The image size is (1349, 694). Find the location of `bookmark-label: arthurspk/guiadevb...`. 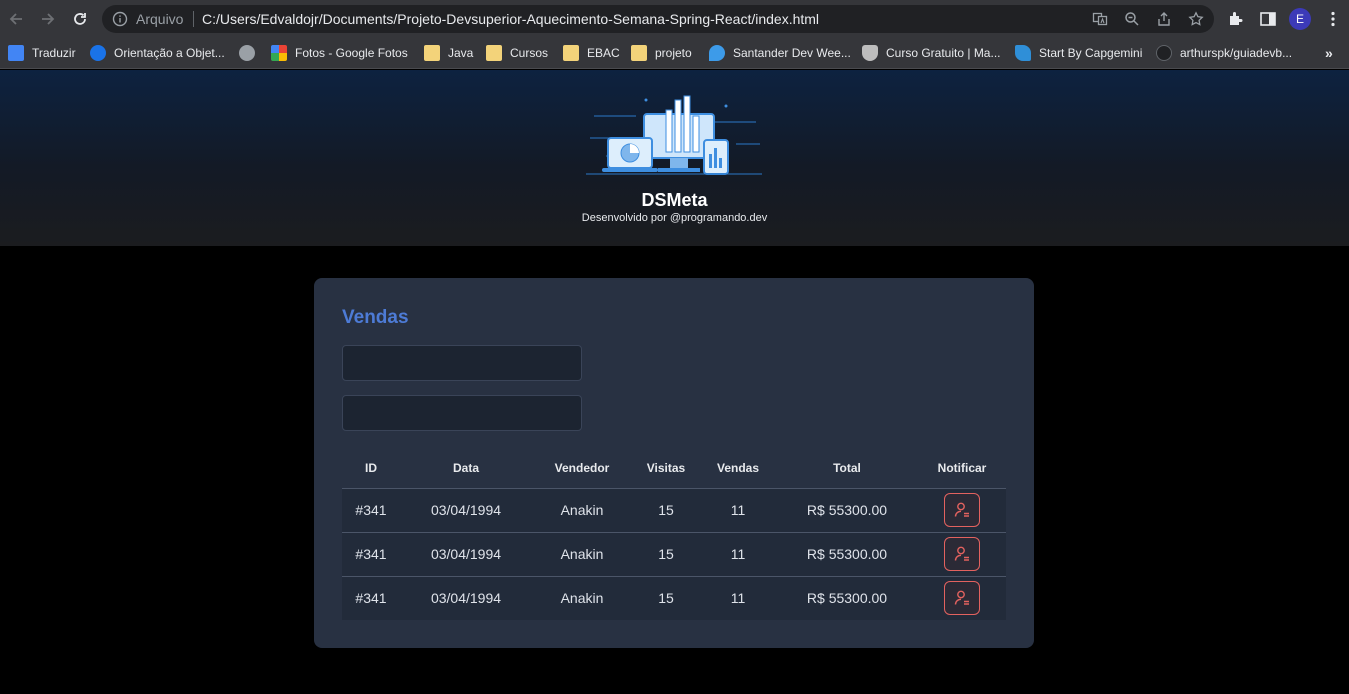

bookmark-label: arthurspk/guiadevb... is located at coordinates (1236, 53).